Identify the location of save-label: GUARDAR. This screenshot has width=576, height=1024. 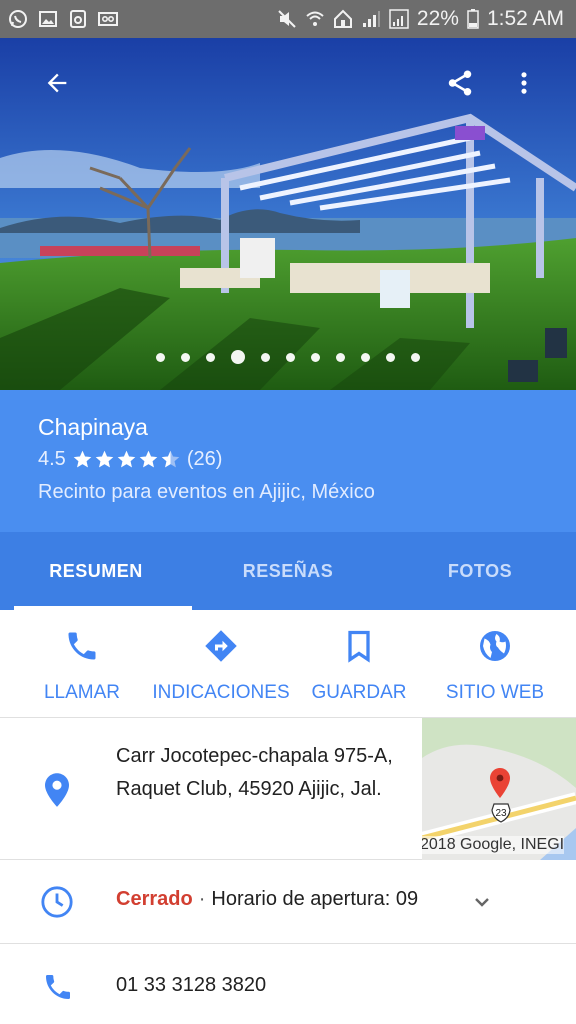
(359, 692).